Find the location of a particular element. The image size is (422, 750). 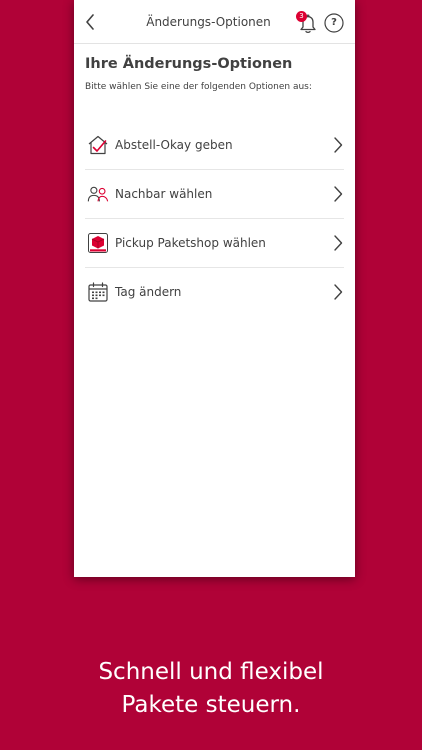

page-title: Änderungs-Optionen is located at coordinates (208, 22).